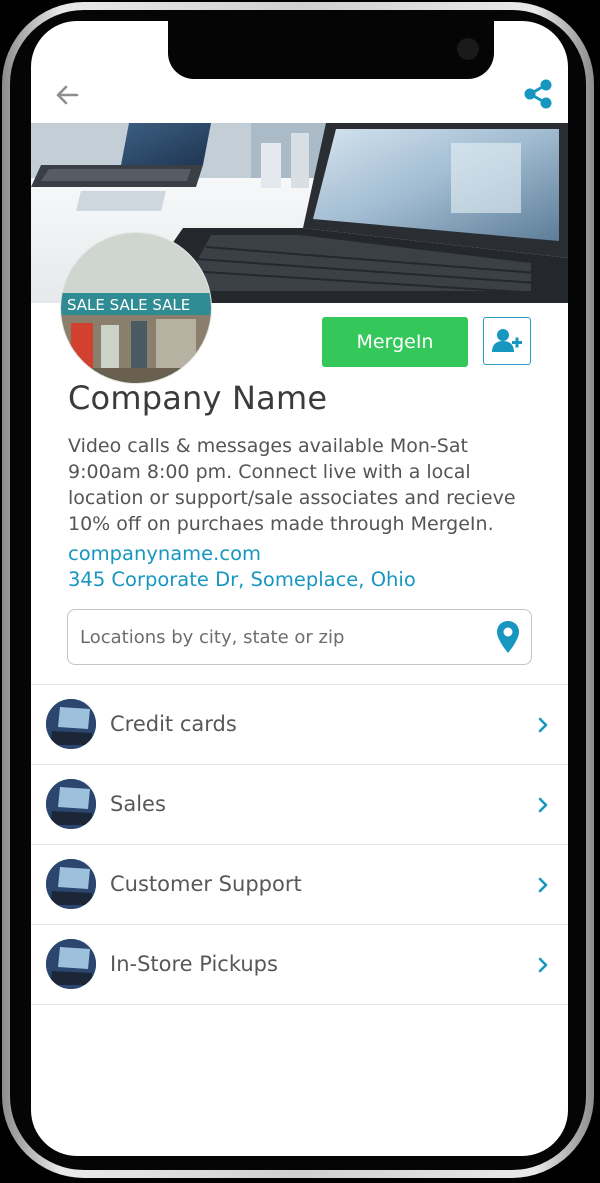  Describe the element at coordinates (67, 95) in the screenshot. I see `arrow-left-icon` at that location.